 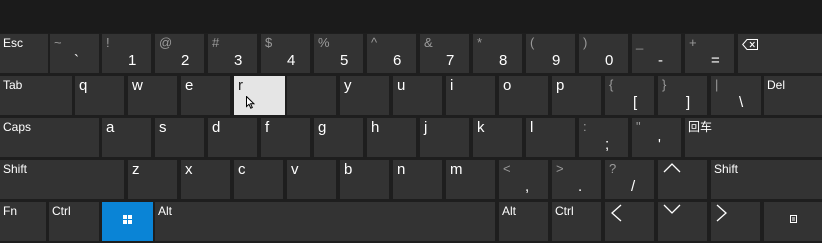 What do you see at coordinates (523, 179) in the screenshot?
I see `key-comma: < ,` at bounding box center [523, 179].